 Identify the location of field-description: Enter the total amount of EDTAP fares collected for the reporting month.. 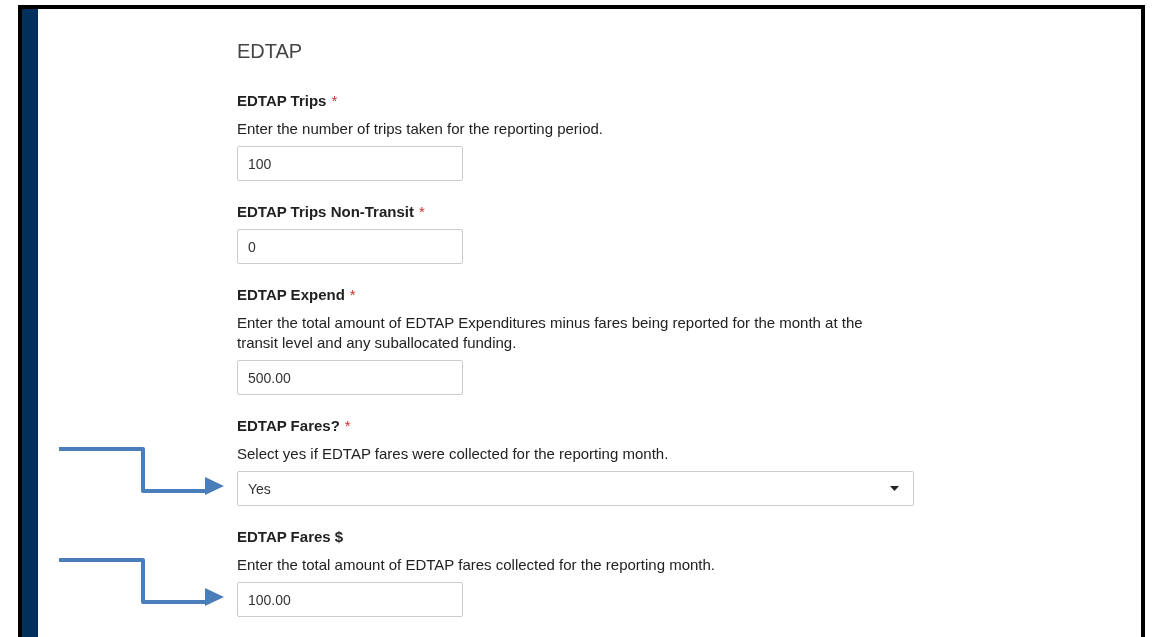
(477, 565).